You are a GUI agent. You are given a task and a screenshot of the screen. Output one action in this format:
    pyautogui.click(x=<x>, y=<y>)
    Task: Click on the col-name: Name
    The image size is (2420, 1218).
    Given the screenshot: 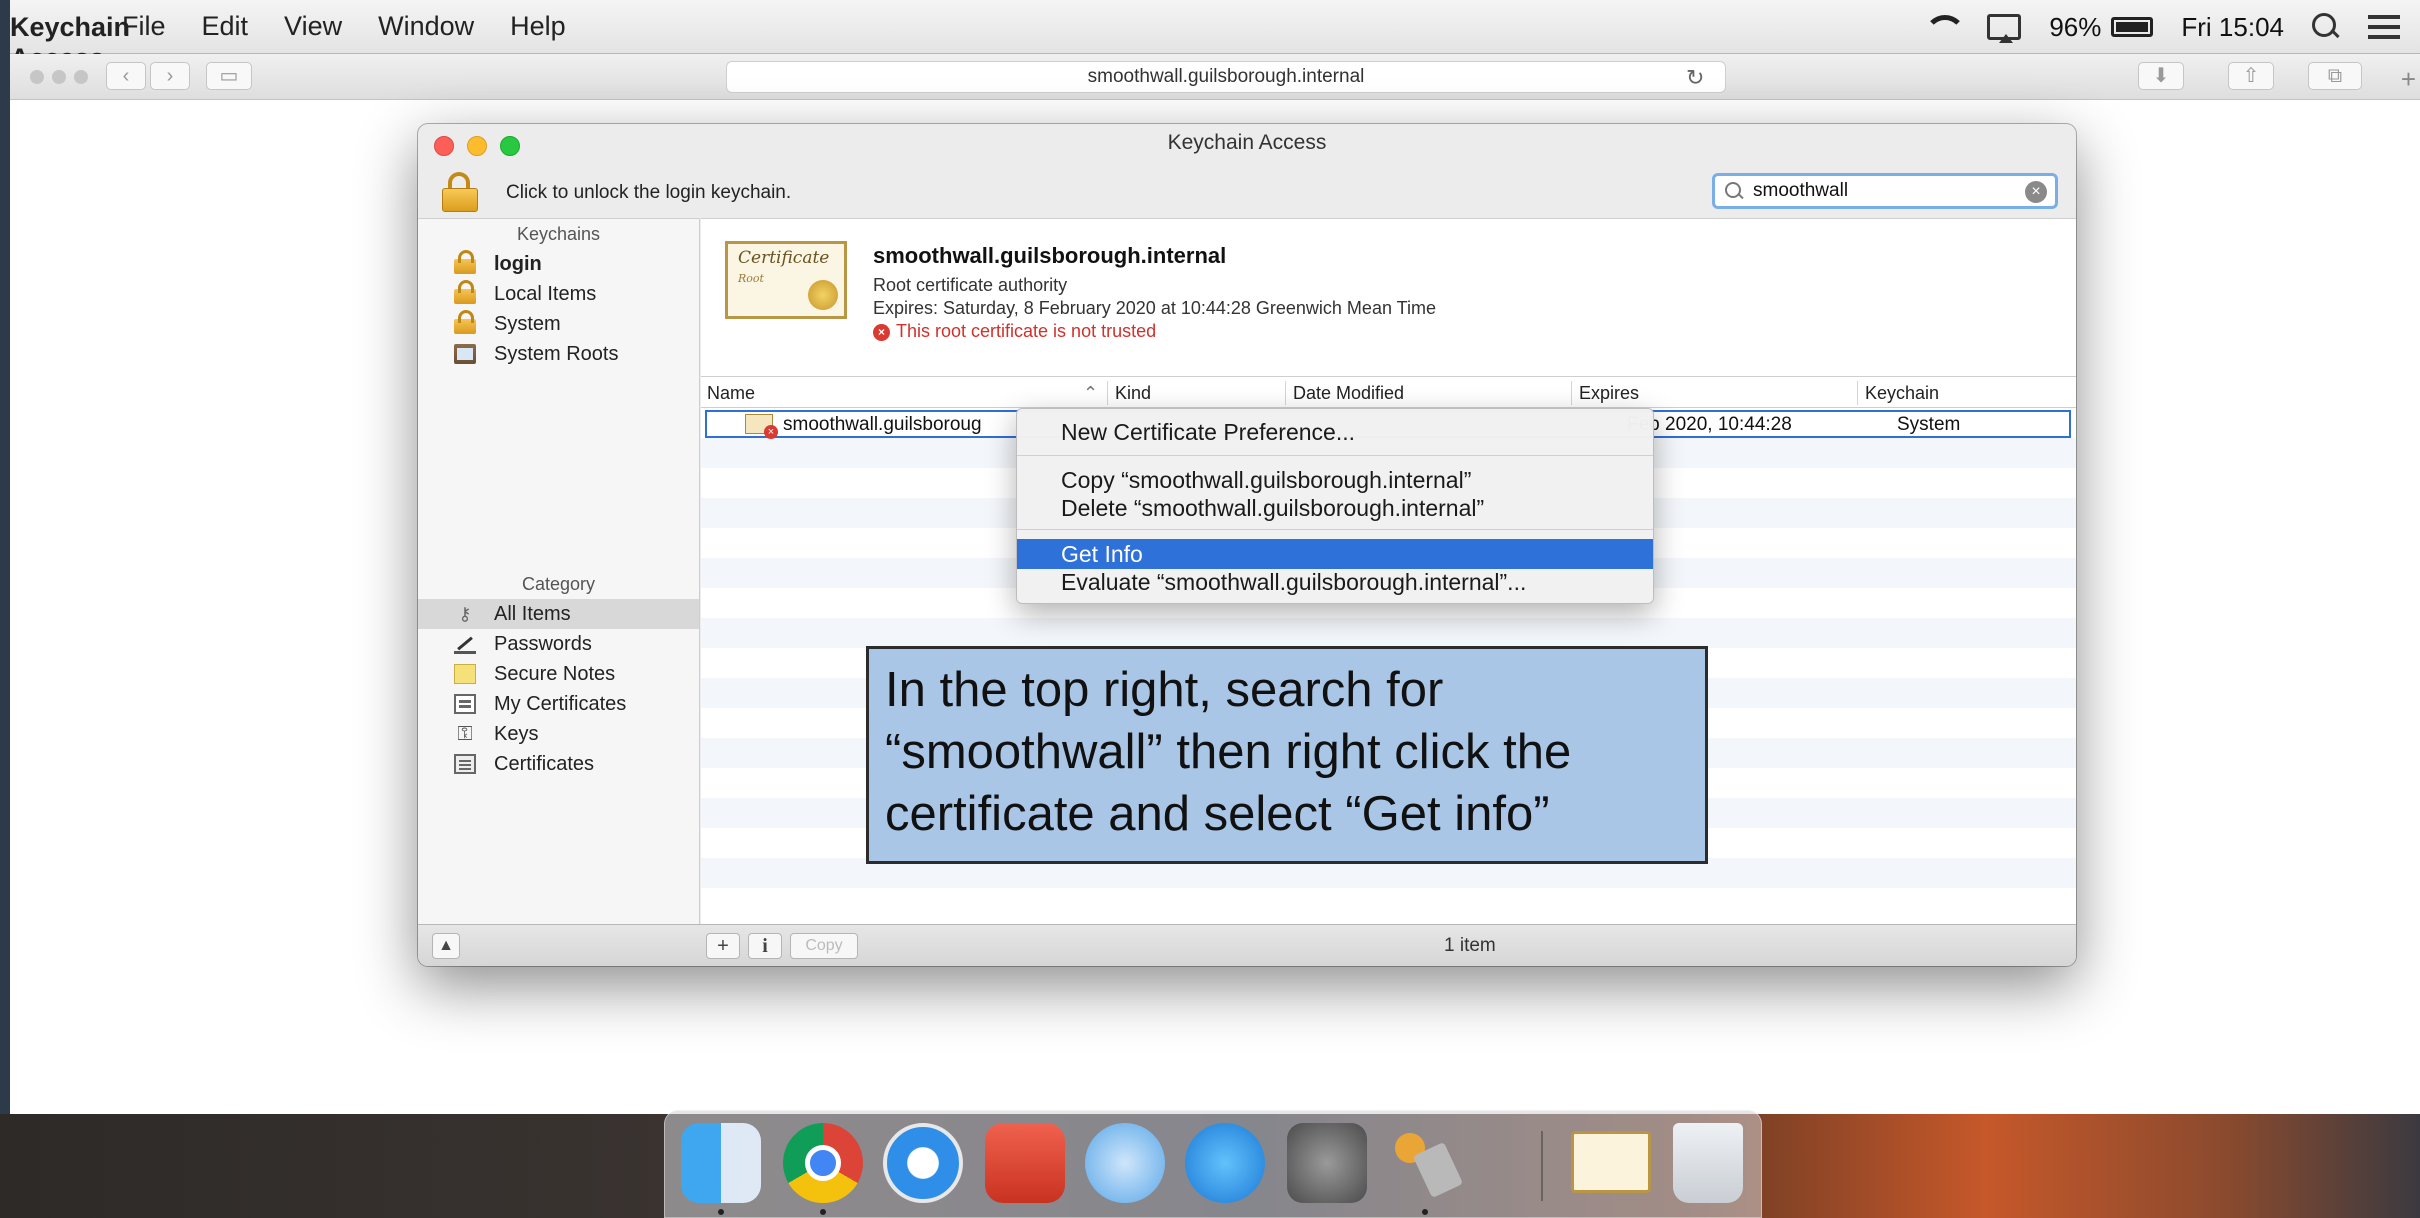 What is the action you would take?
    pyautogui.click(x=731, y=393)
    